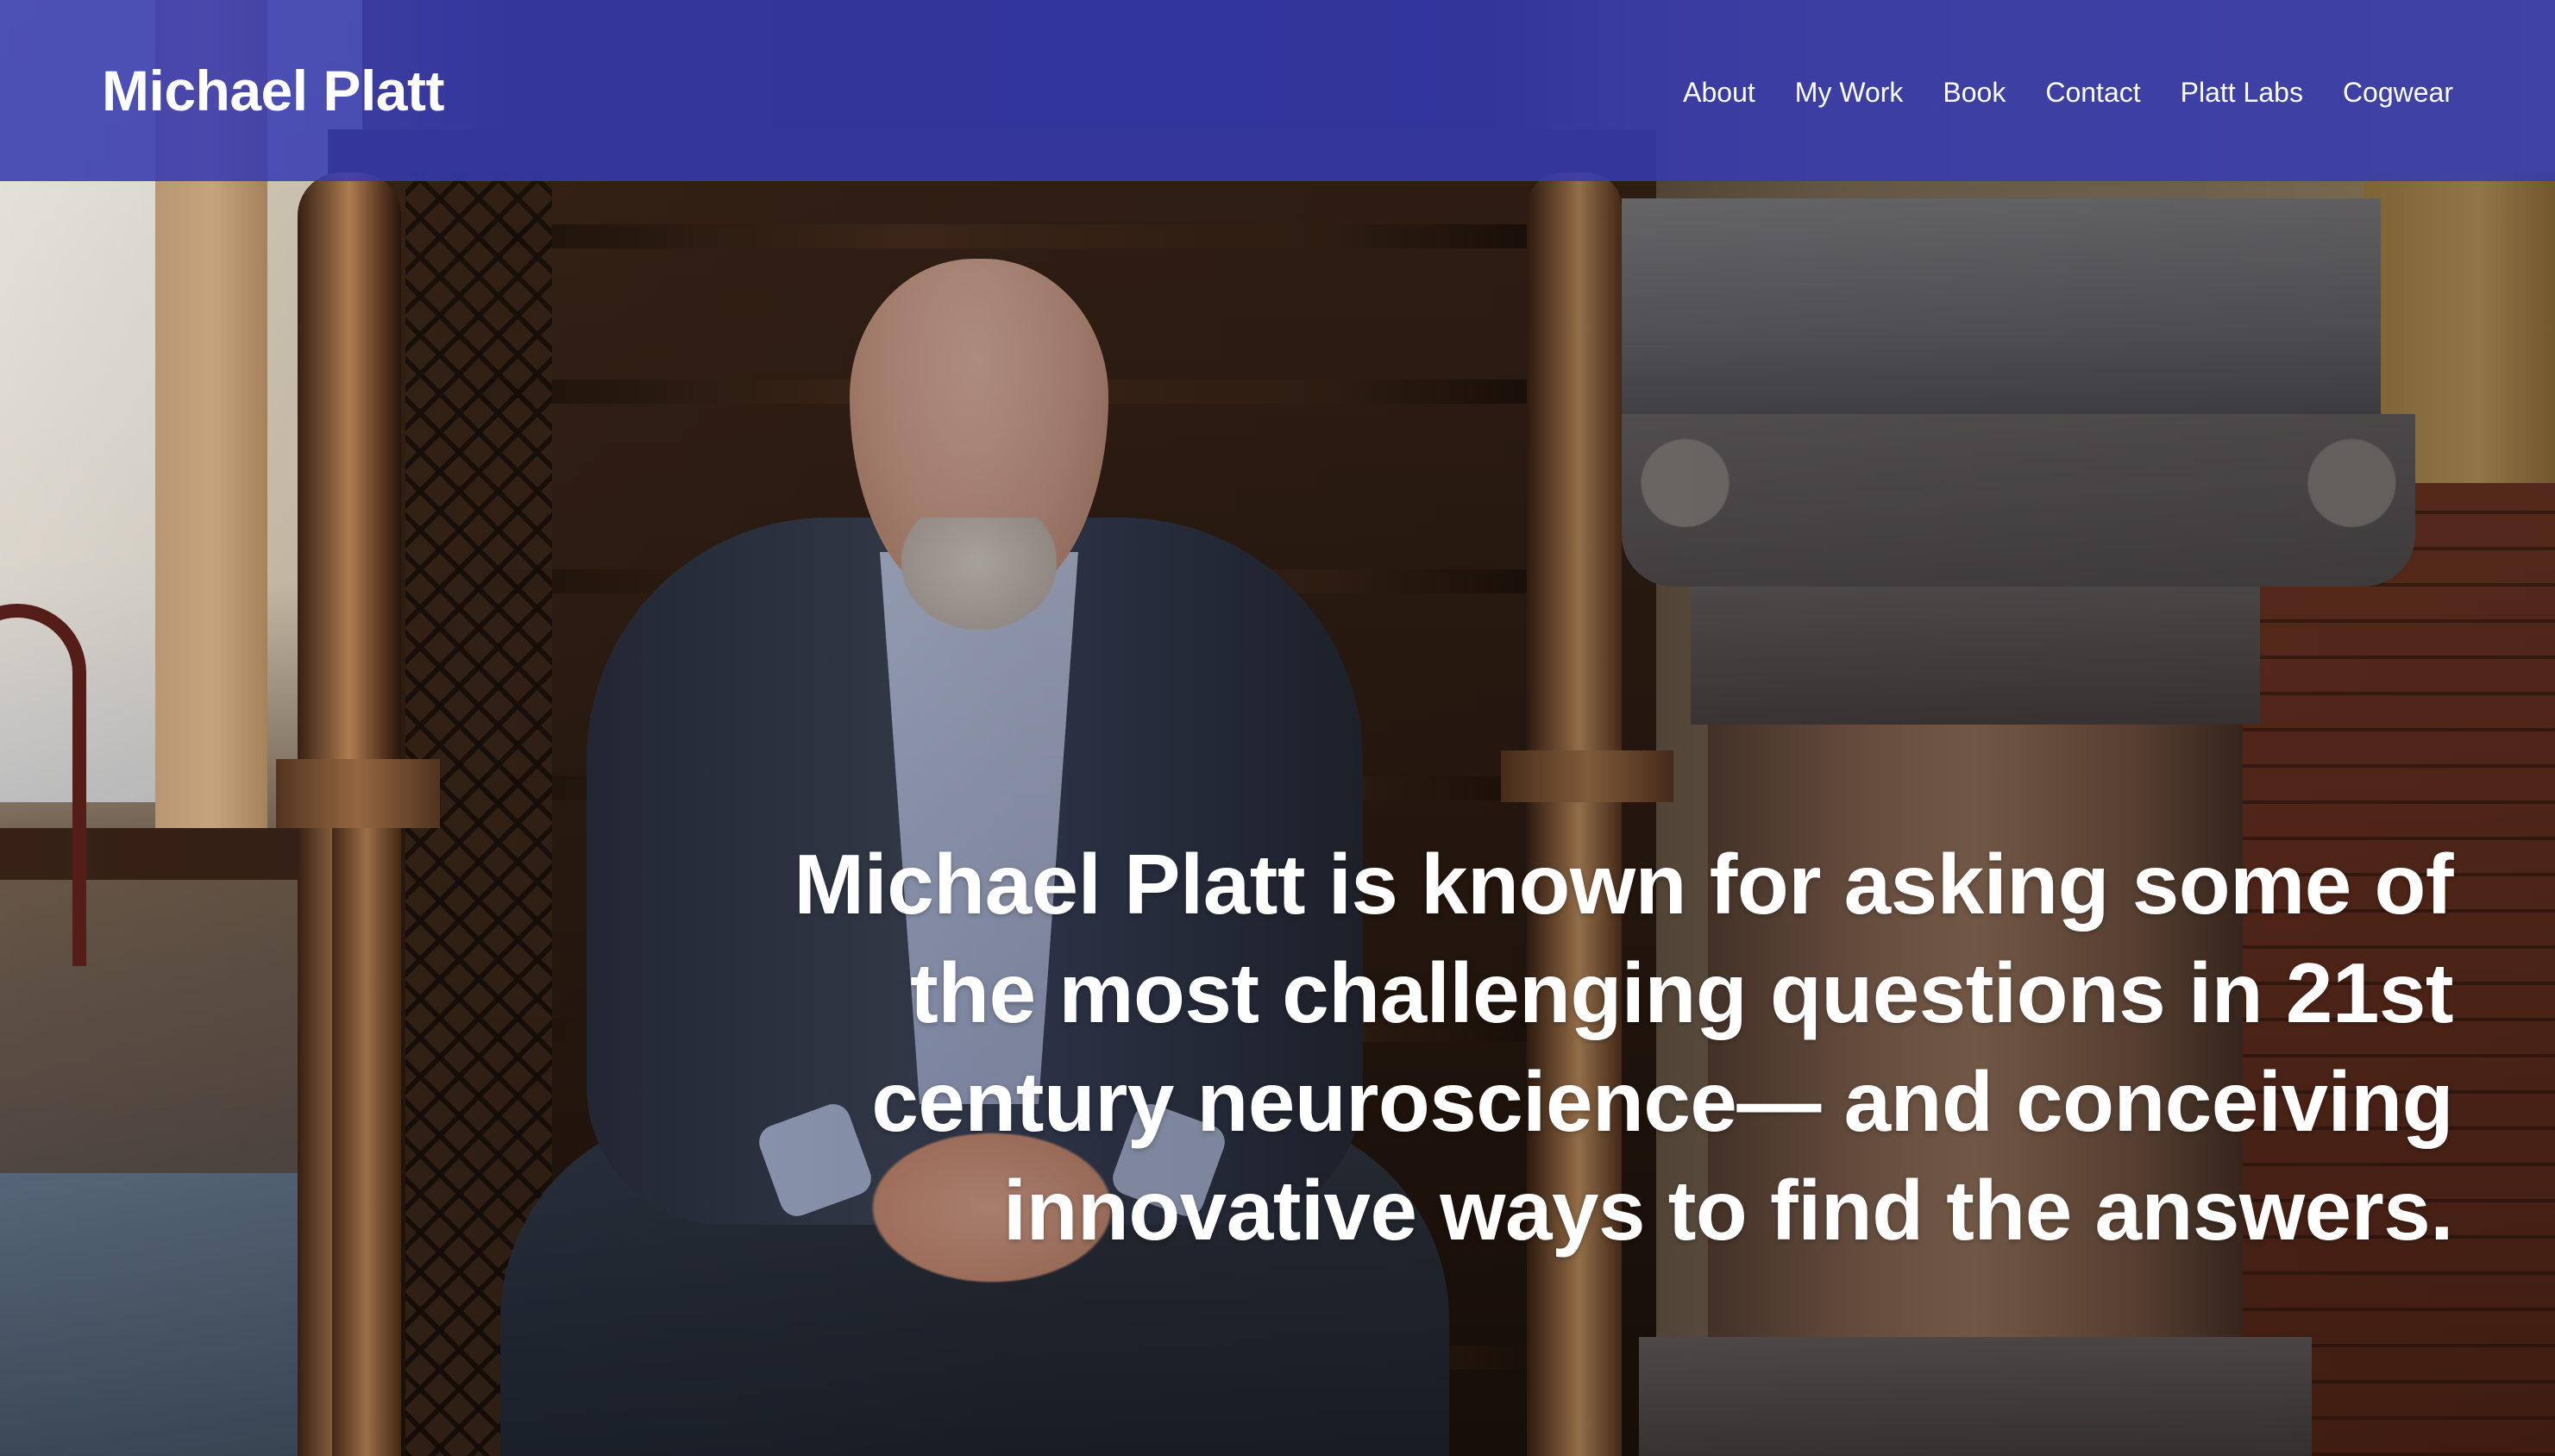 The image size is (2555, 1456). I want to click on site-title-link: Michael Platt, so click(273, 91).